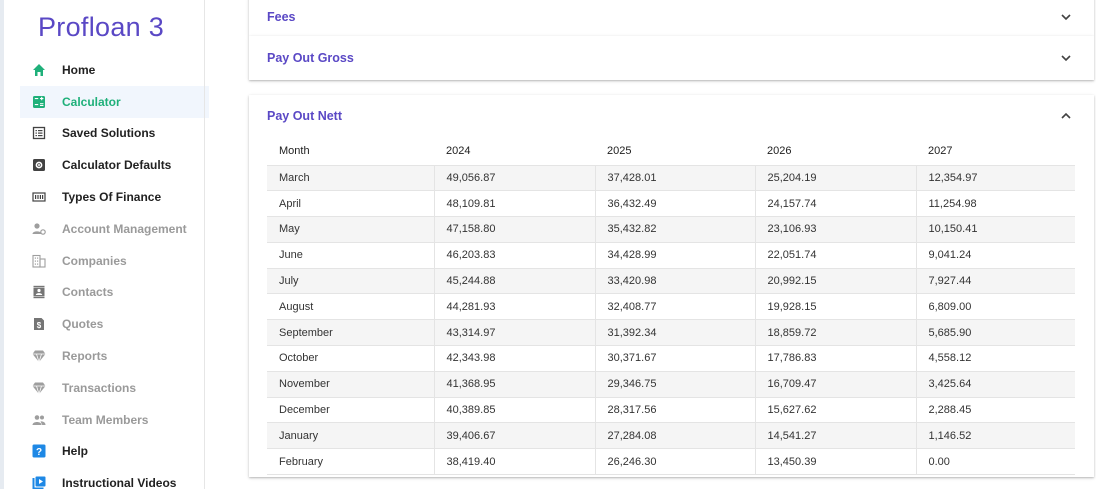 This screenshot has width=1096, height=489. Describe the element at coordinates (99, 387) in the screenshot. I see `sidebar-item-label: Transactions` at that location.